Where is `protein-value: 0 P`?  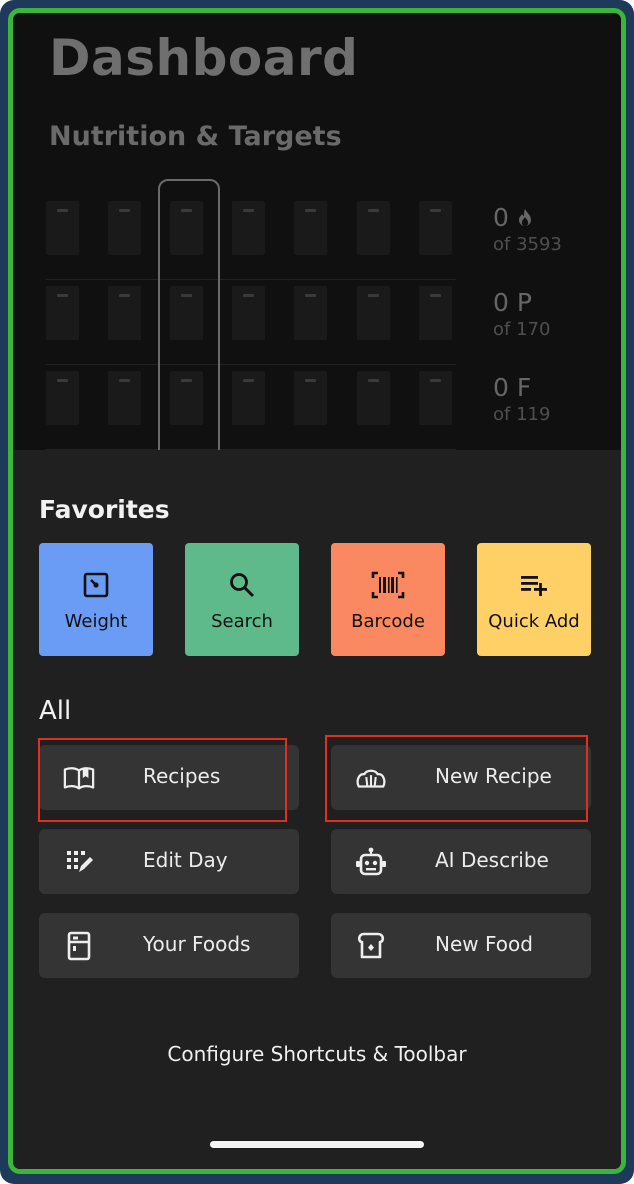
protein-value: 0 P is located at coordinates (512, 302).